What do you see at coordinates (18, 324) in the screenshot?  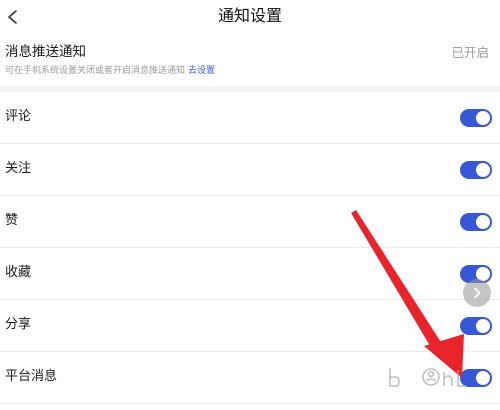 I see `setting-label-share: 分享` at bounding box center [18, 324].